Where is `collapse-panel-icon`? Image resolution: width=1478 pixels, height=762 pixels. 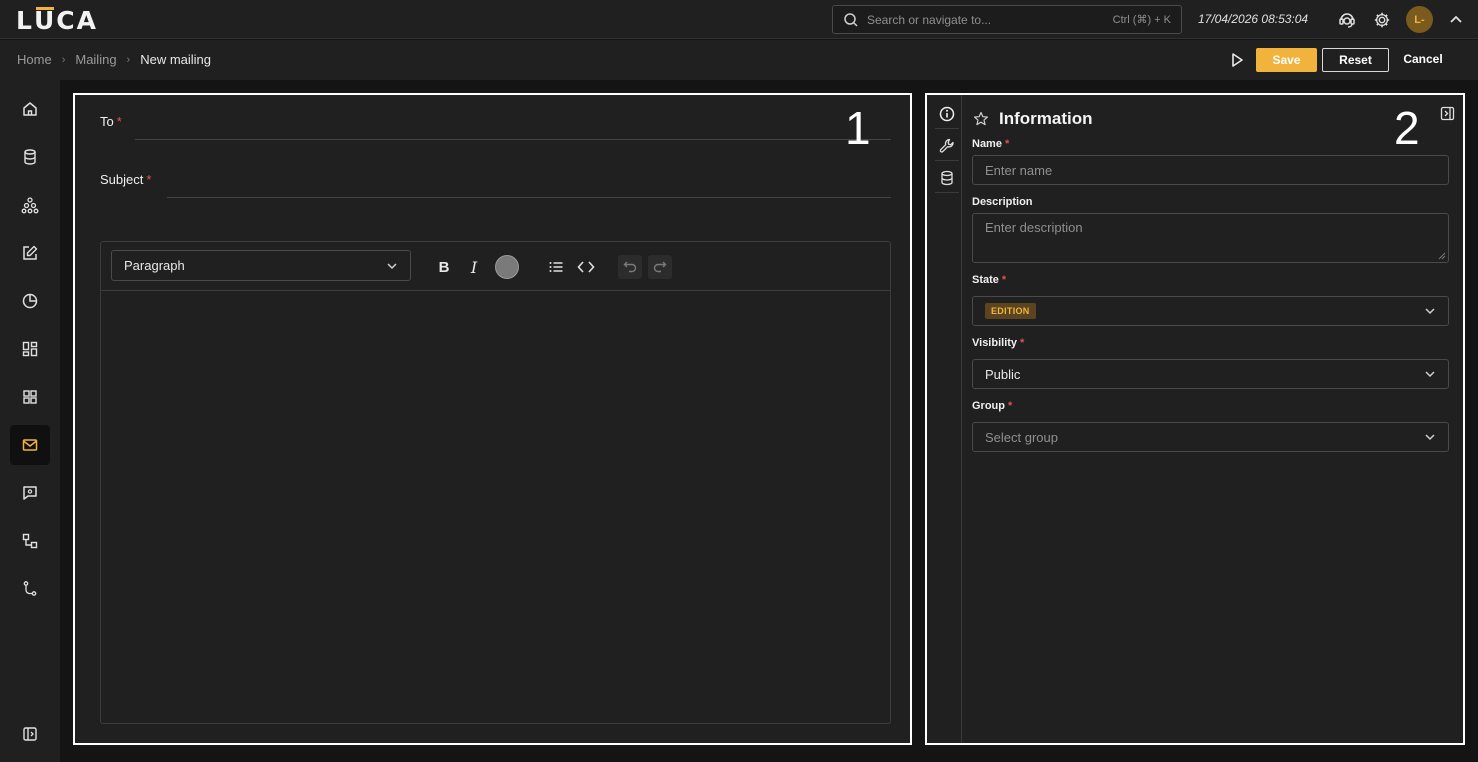
collapse-panel-icon is located at coordinates (1447, 113).